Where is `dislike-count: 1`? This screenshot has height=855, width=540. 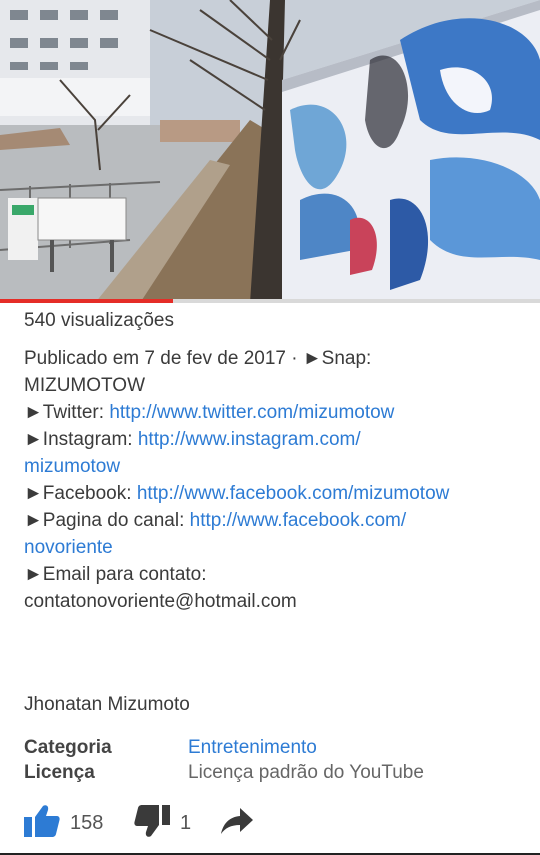 dislike-count: 1 is located at coordinates (186, 822).